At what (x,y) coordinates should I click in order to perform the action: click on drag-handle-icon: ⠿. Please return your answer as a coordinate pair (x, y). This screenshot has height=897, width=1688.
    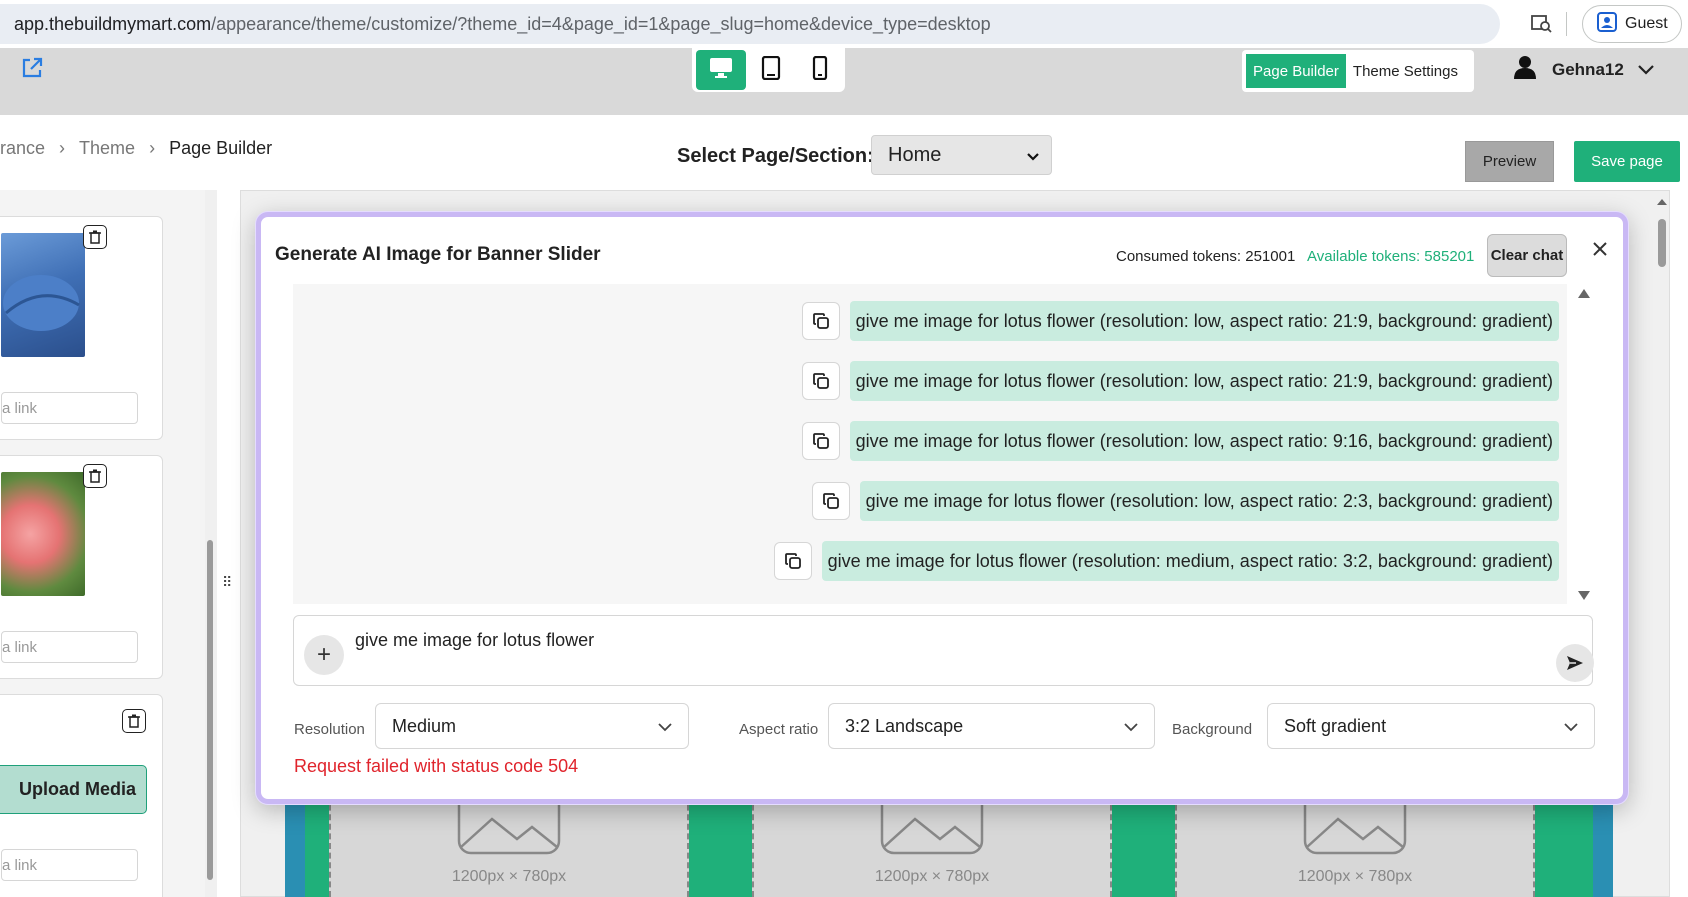
    Looking at the image, I should click on (227, 582).